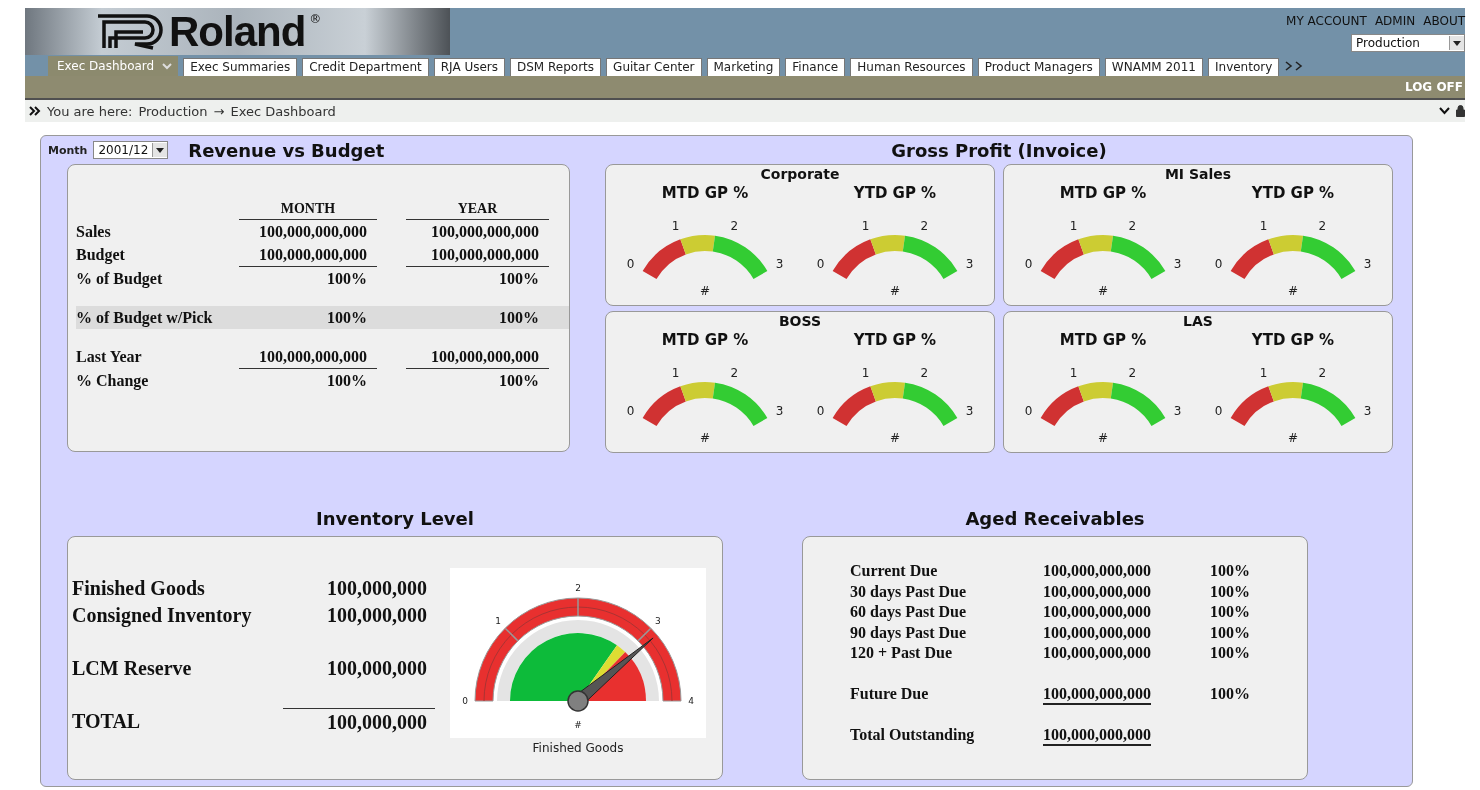 Image resolution: width=1480 pixels, height=790 pixels. What do you see at coordinates (654, 67) in the screenshot?
I see `tab: Guitar Center` at bounding box center [654, 67].